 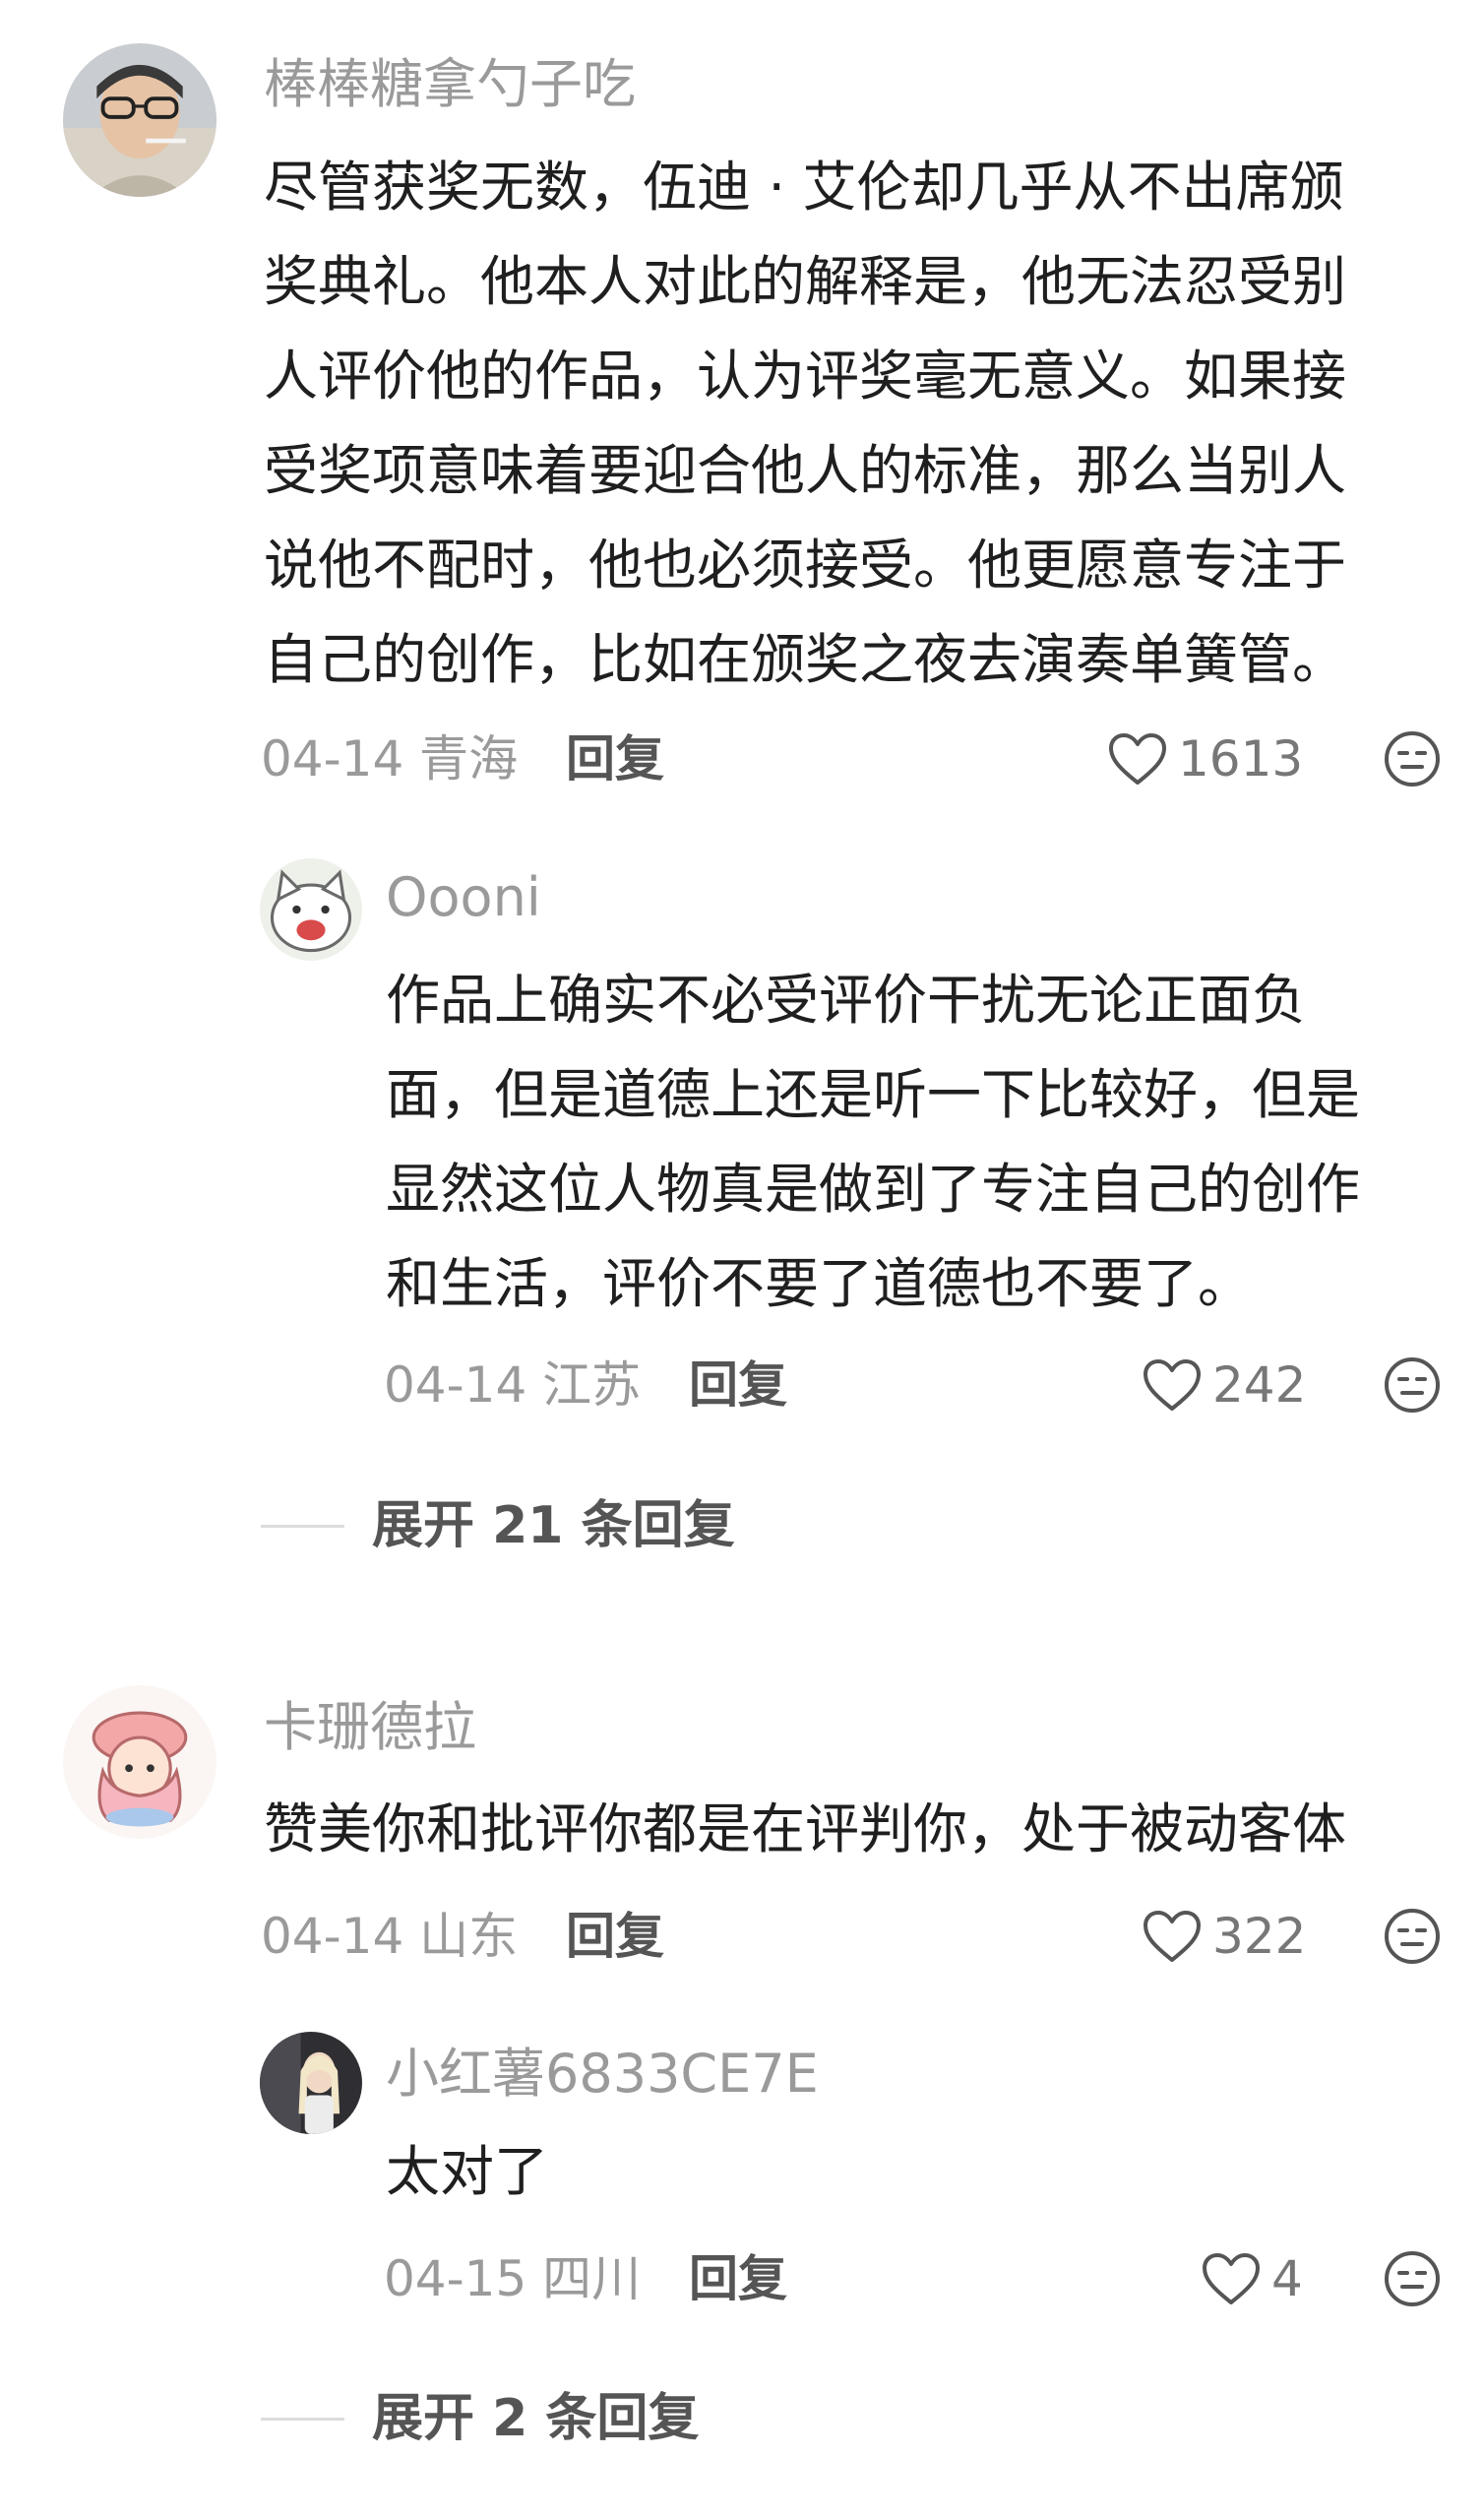 I want to click on reply-text-line: 太对了, so click(x=467, y=2171).